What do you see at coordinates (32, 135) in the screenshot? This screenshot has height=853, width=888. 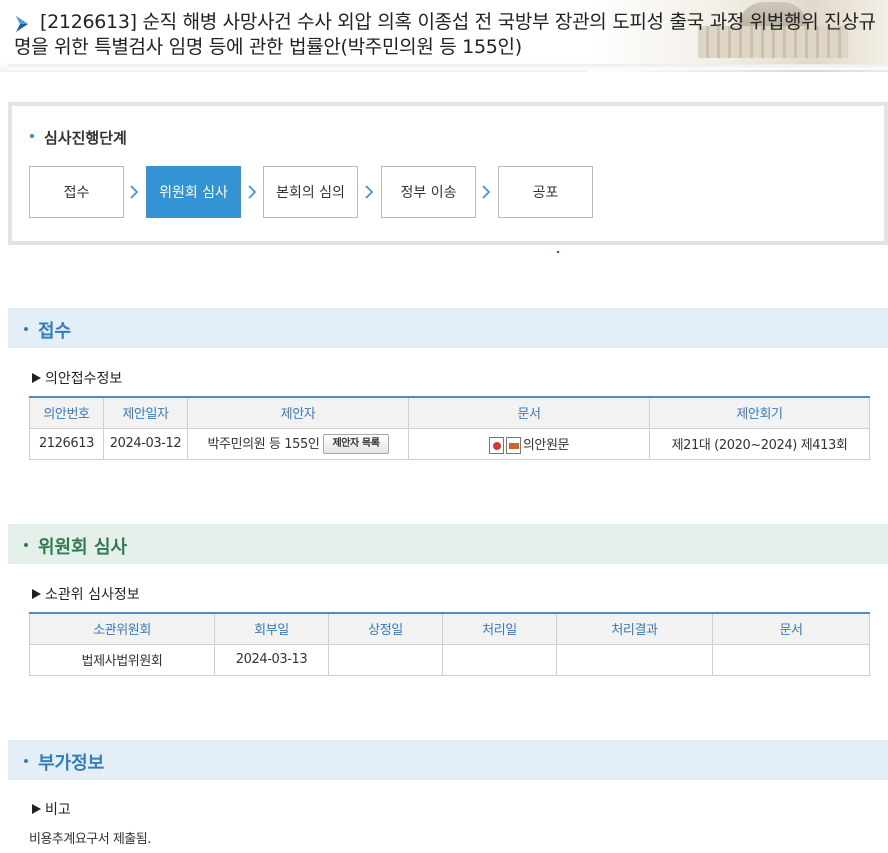 I see `bullet-icon` at bounding box center [32, 135].